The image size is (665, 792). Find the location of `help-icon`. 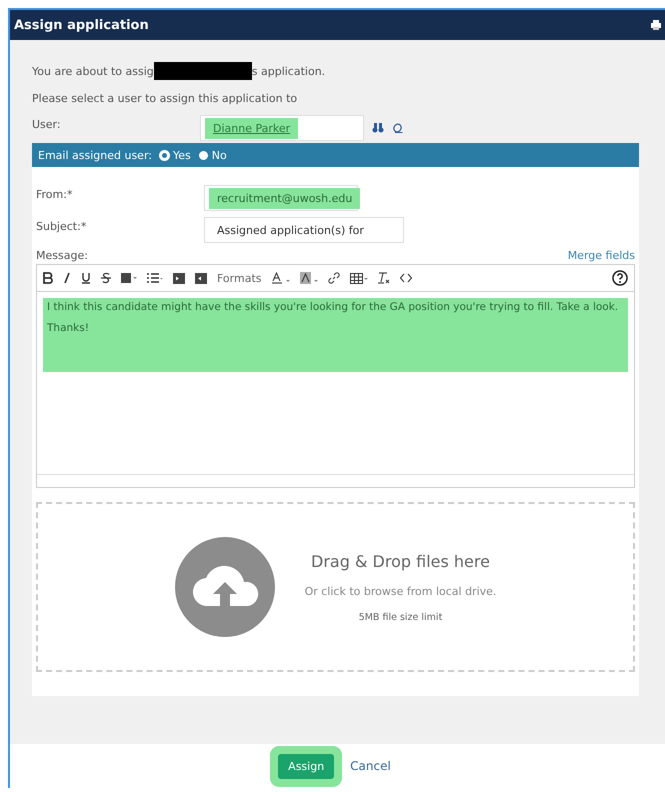

help-icon is located at coordinates (620, 278).